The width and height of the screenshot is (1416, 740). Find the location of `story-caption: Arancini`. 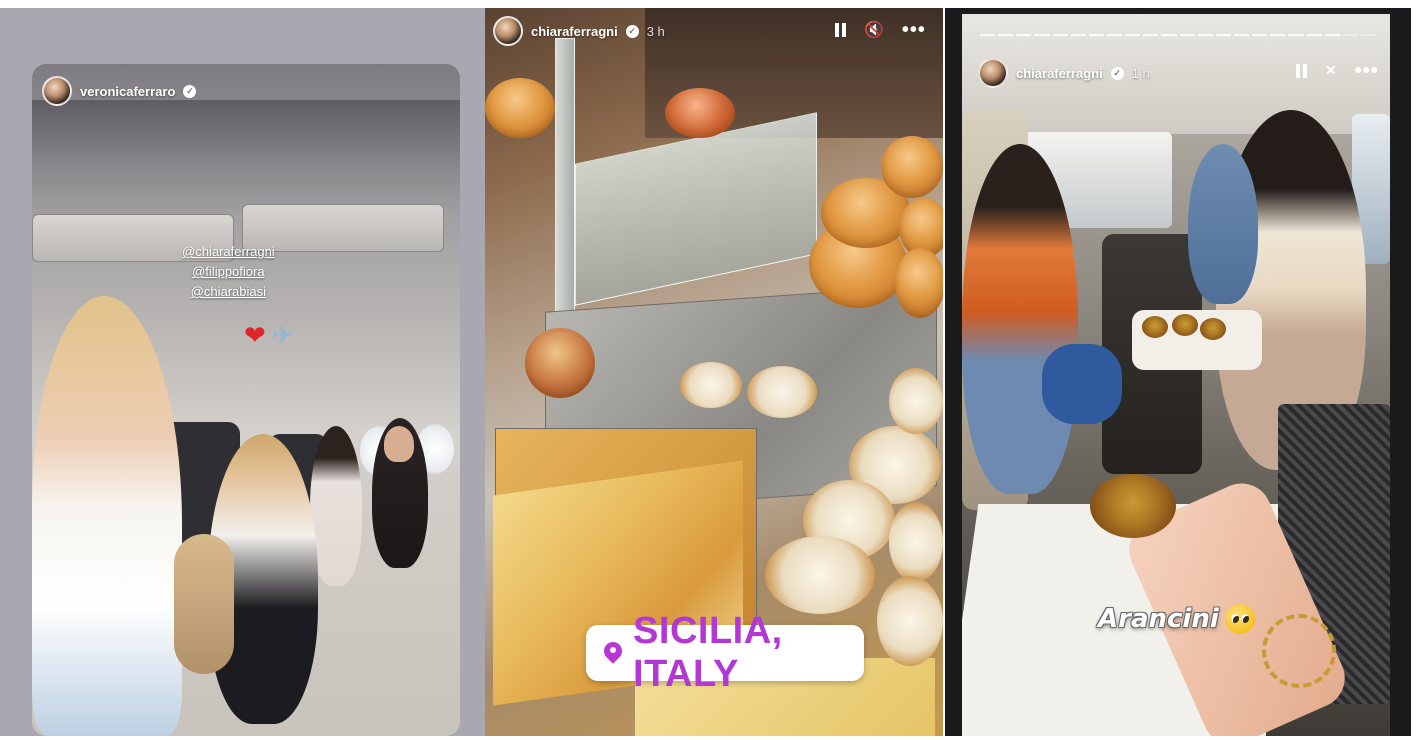

story-caption: Arancini is located at coordinates (1176, 619).